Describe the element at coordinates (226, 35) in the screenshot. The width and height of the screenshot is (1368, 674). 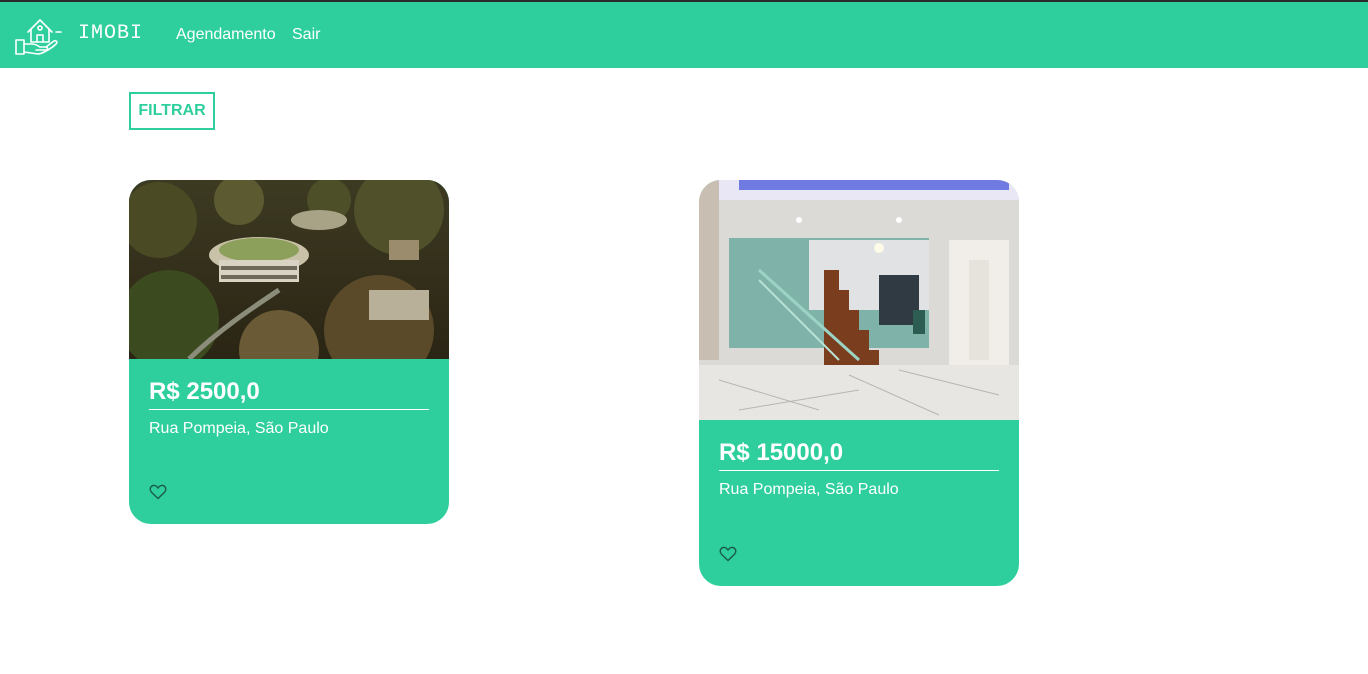
I see `nav-link-agendamento: Agendamento` at that location.